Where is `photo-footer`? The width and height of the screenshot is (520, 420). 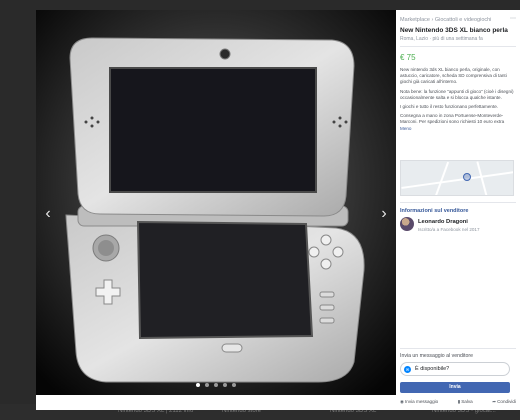
photo-footer is located at coordinates (216, 402).